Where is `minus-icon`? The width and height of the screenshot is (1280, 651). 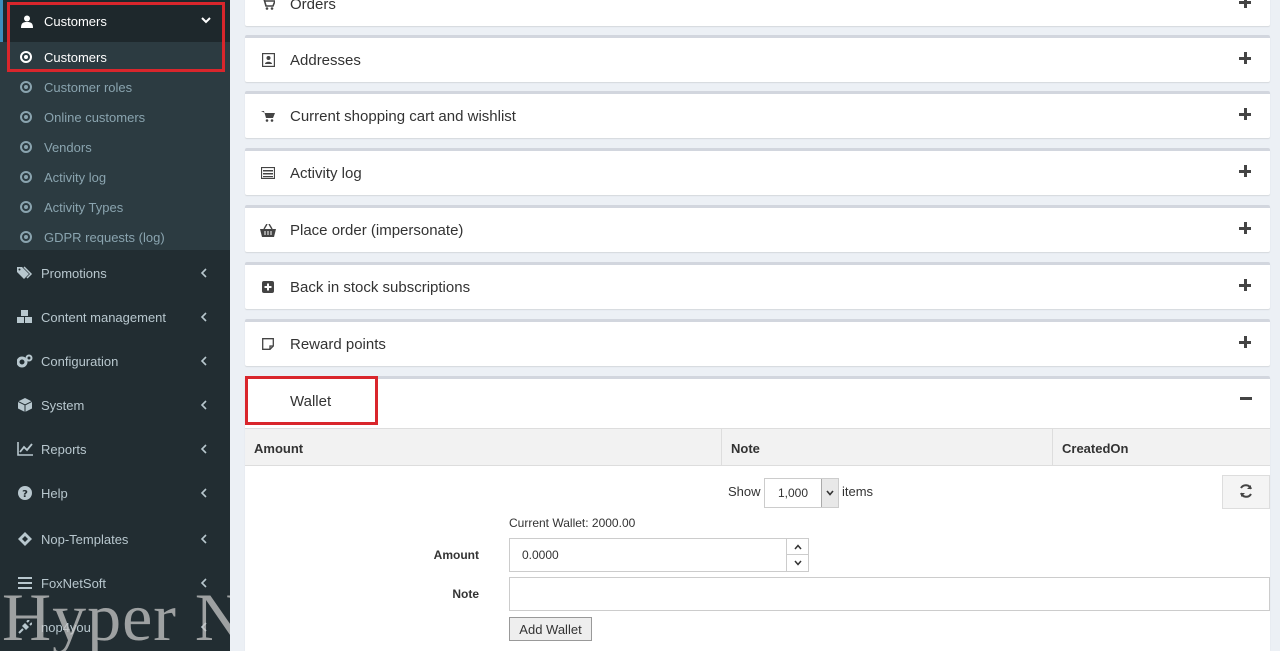 minus-icon is located at coordinates (1246, 398).